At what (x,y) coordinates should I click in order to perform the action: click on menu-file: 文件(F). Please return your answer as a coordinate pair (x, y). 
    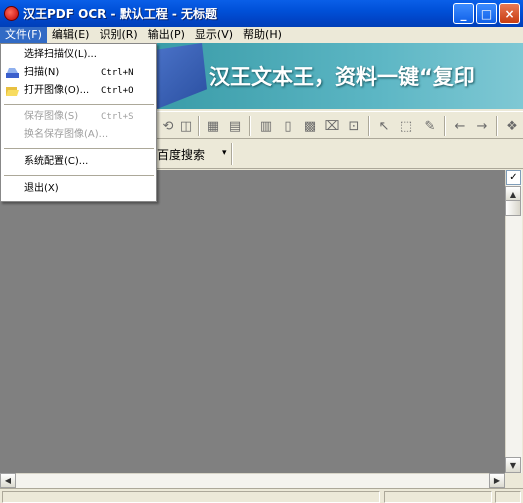
    Looking at the image, I should click on (23, 35).